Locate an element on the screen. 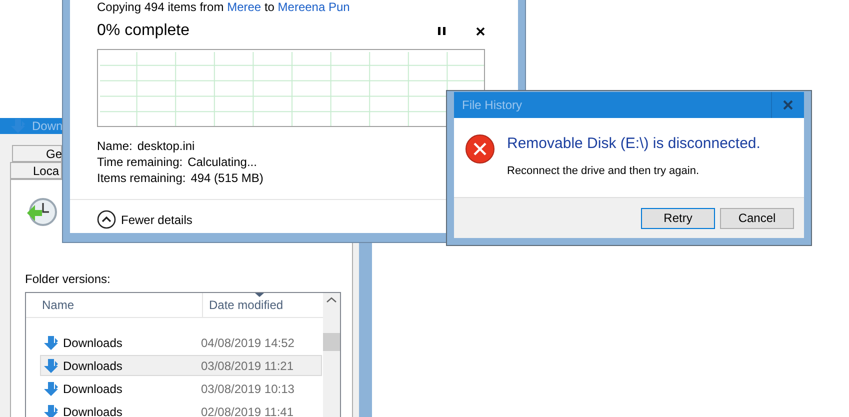  close-icon is located at coordinates (480, 31).